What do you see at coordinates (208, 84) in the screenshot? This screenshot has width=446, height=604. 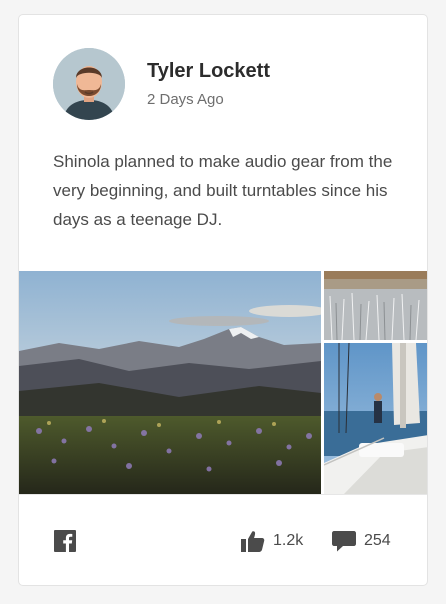 I see `author-info: Tyler Lockett 2 Days Ago` at bounding box center [208, 84].